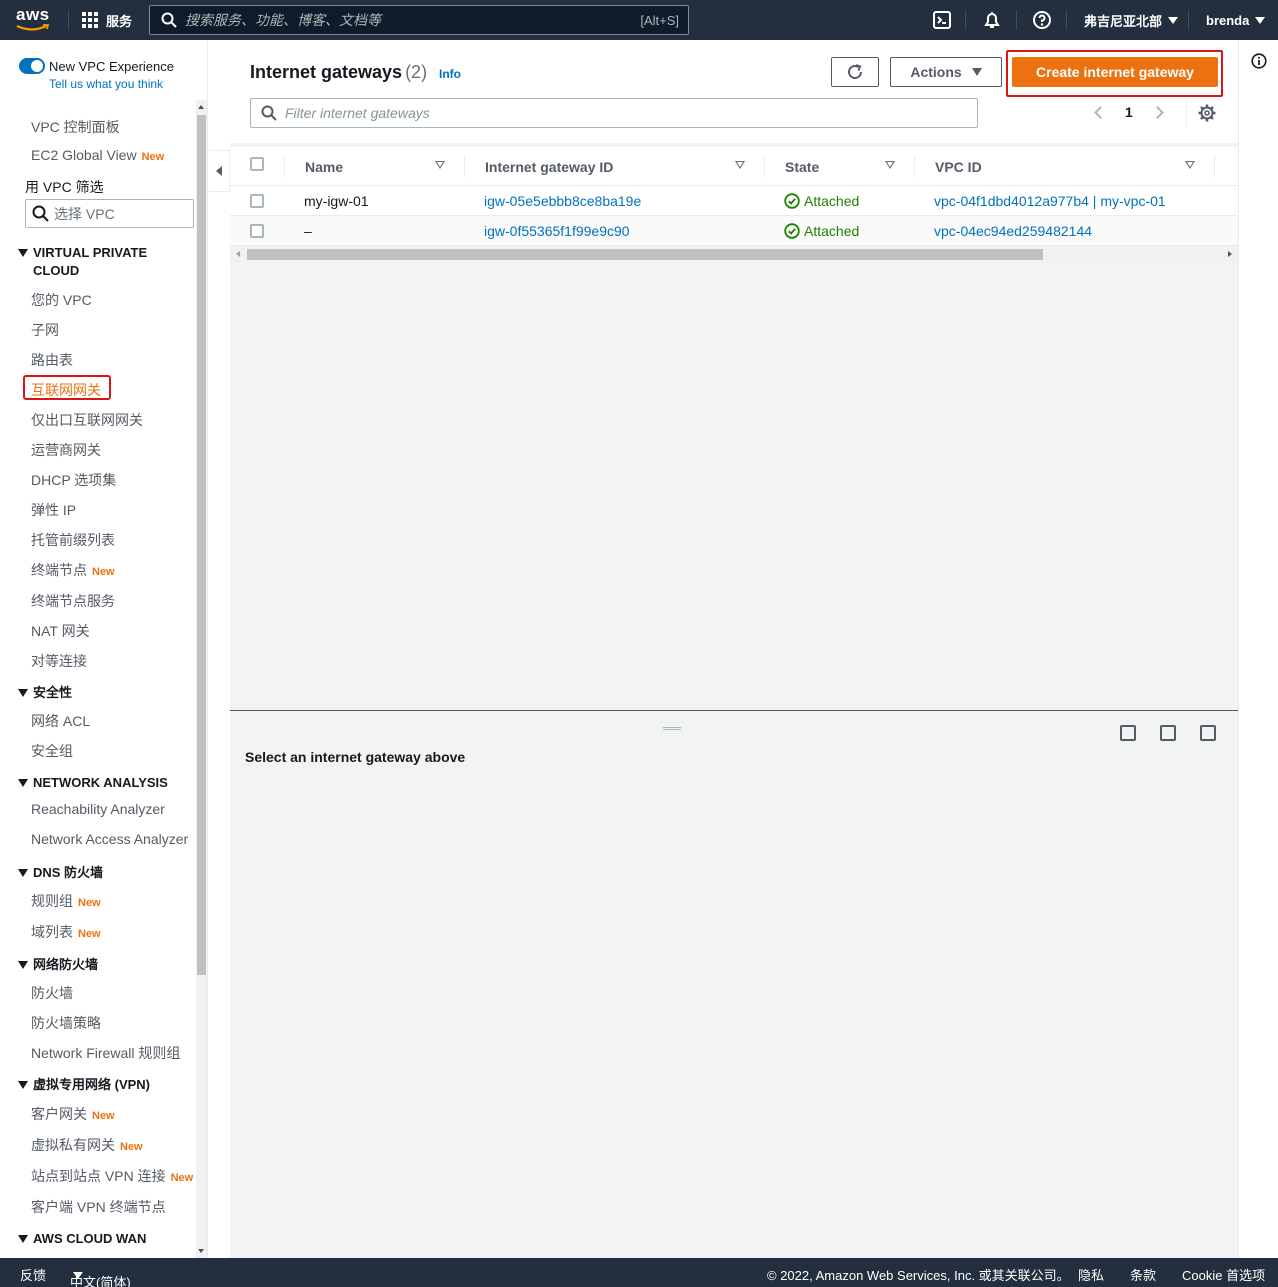  I want to click on global-search: [Alt+S], so click(419, 20).